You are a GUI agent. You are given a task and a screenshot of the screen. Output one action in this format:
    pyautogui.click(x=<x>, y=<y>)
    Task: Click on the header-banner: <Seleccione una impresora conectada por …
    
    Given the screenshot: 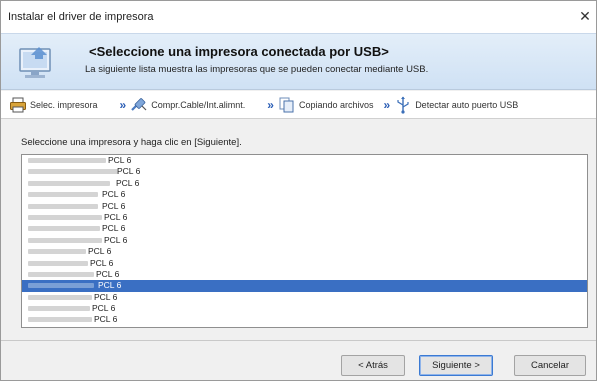 What is the action you would take?
    pyautogui.click(x=298, y=61)
    